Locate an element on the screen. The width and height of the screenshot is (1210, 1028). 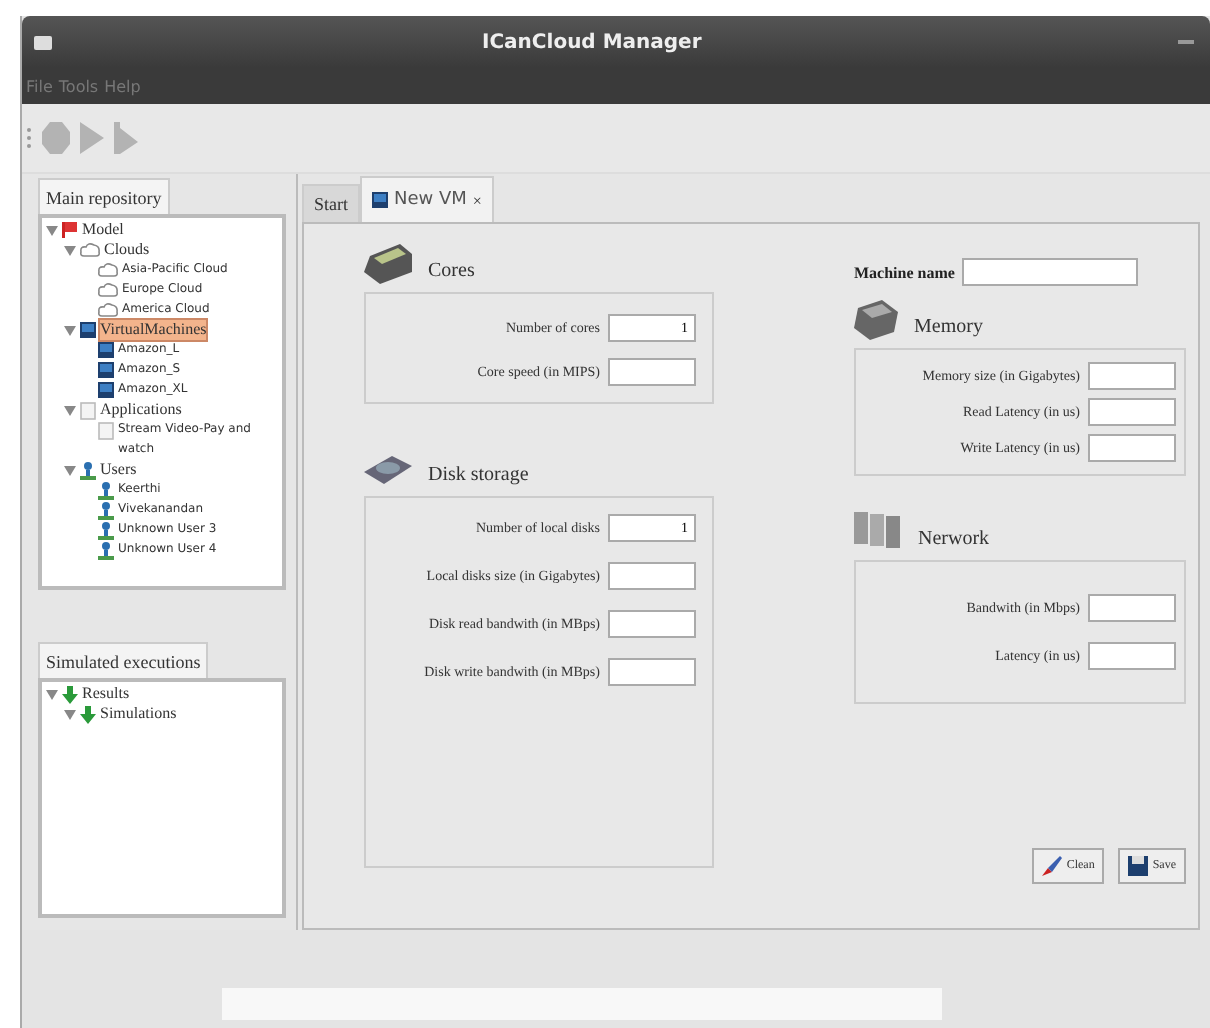
window-title: ICanCloud Manager is located at coordinates (592, 42).